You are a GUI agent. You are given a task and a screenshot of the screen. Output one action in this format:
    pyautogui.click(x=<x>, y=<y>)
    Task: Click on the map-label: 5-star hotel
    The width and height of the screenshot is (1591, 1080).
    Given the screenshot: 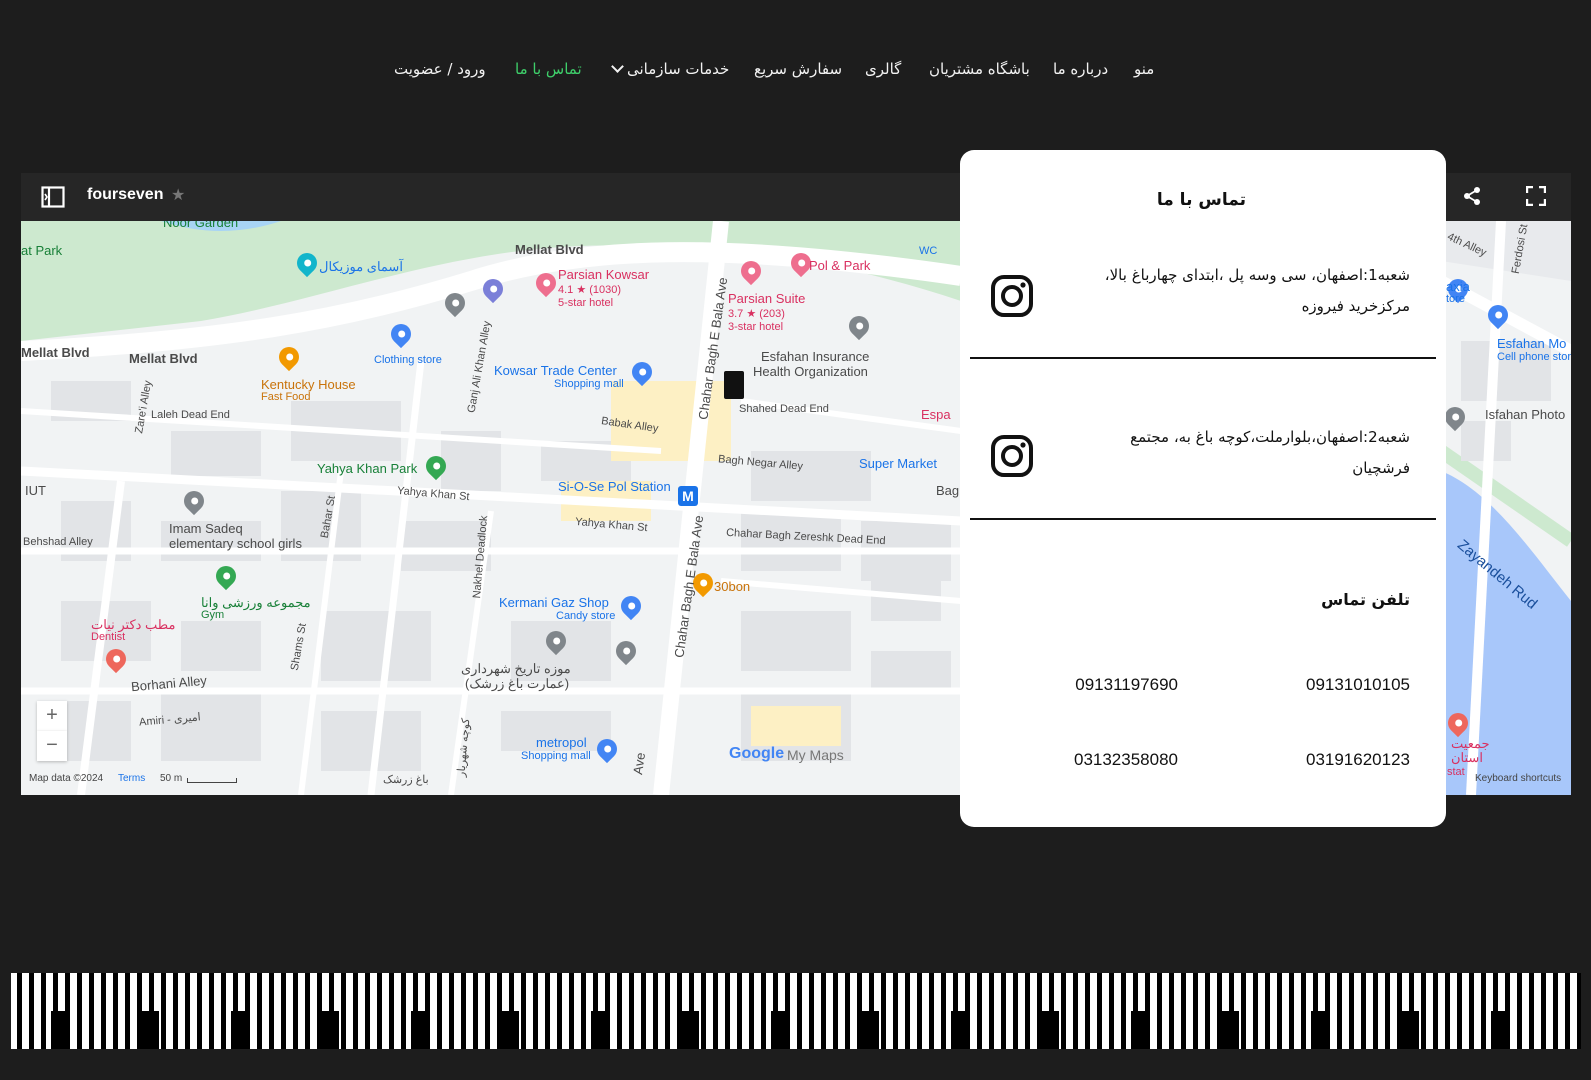 What is the action you would take?
    pyautogui.click(x=586, y=303)
    